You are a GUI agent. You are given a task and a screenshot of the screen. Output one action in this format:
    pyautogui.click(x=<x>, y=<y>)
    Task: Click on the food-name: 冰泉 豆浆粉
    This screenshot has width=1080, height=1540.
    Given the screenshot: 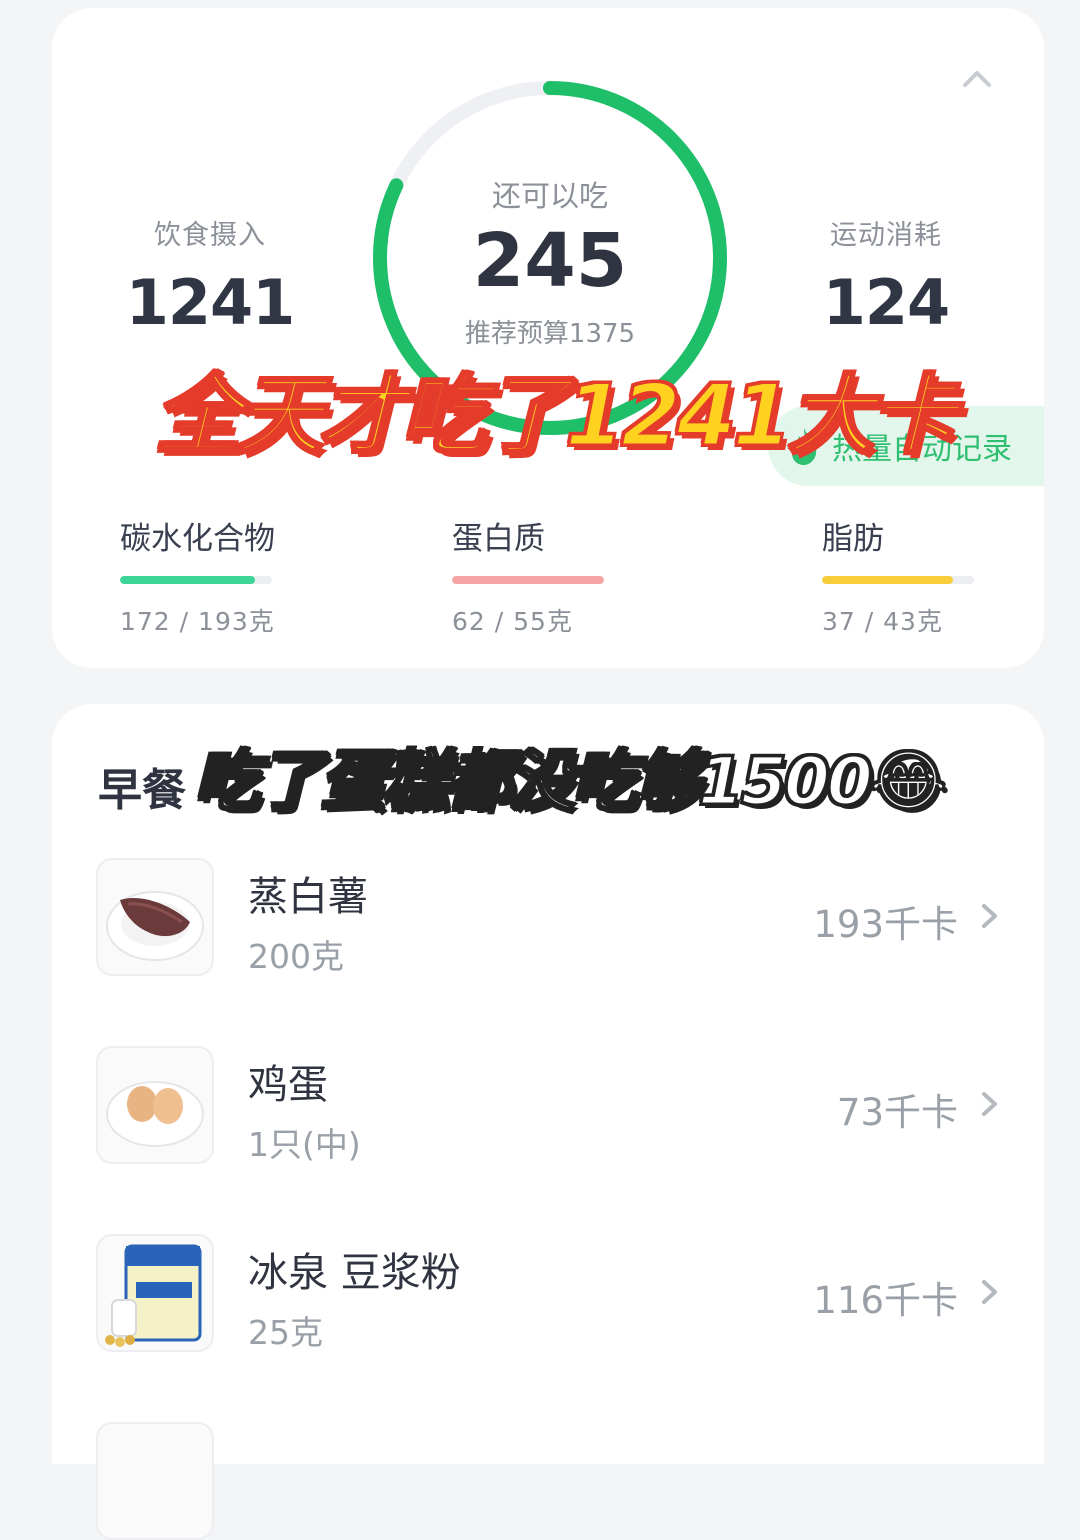 What is the action you would take?
    pyautogui.click(x=354, y=1273)
    